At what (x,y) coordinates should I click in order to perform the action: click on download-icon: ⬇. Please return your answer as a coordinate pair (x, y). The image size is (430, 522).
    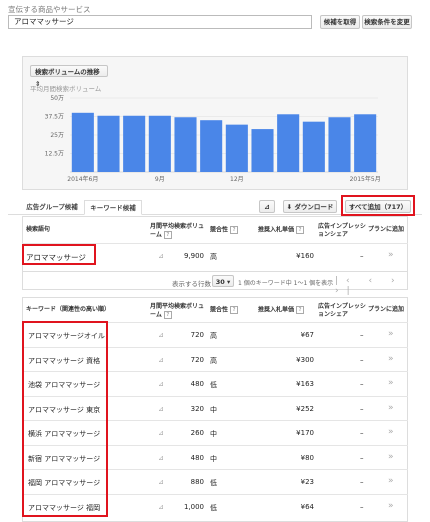
    Looking at the image, I should click on (289, 207).